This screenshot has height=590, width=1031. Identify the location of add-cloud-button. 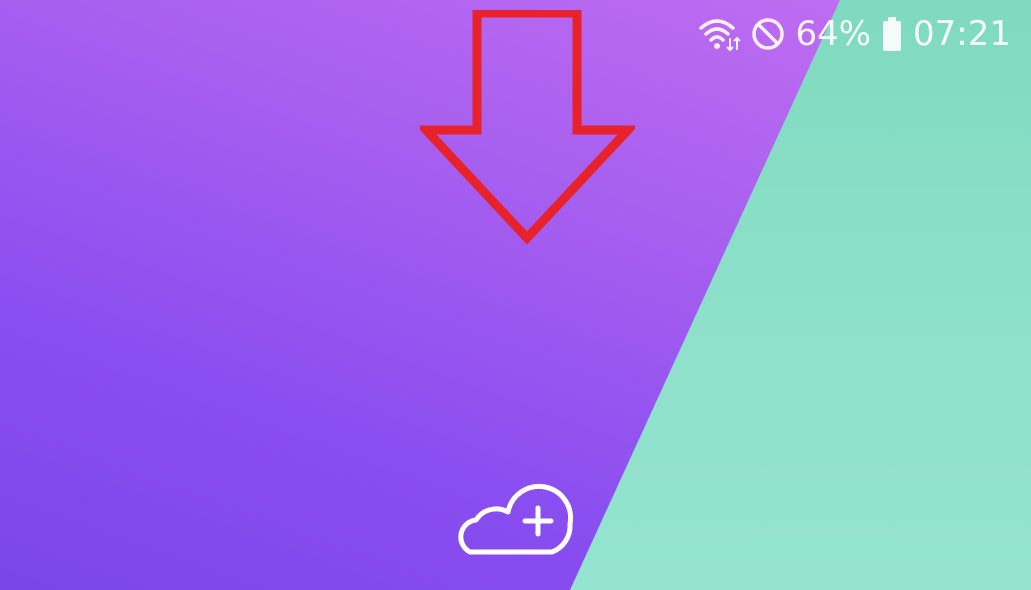
(517, 521).